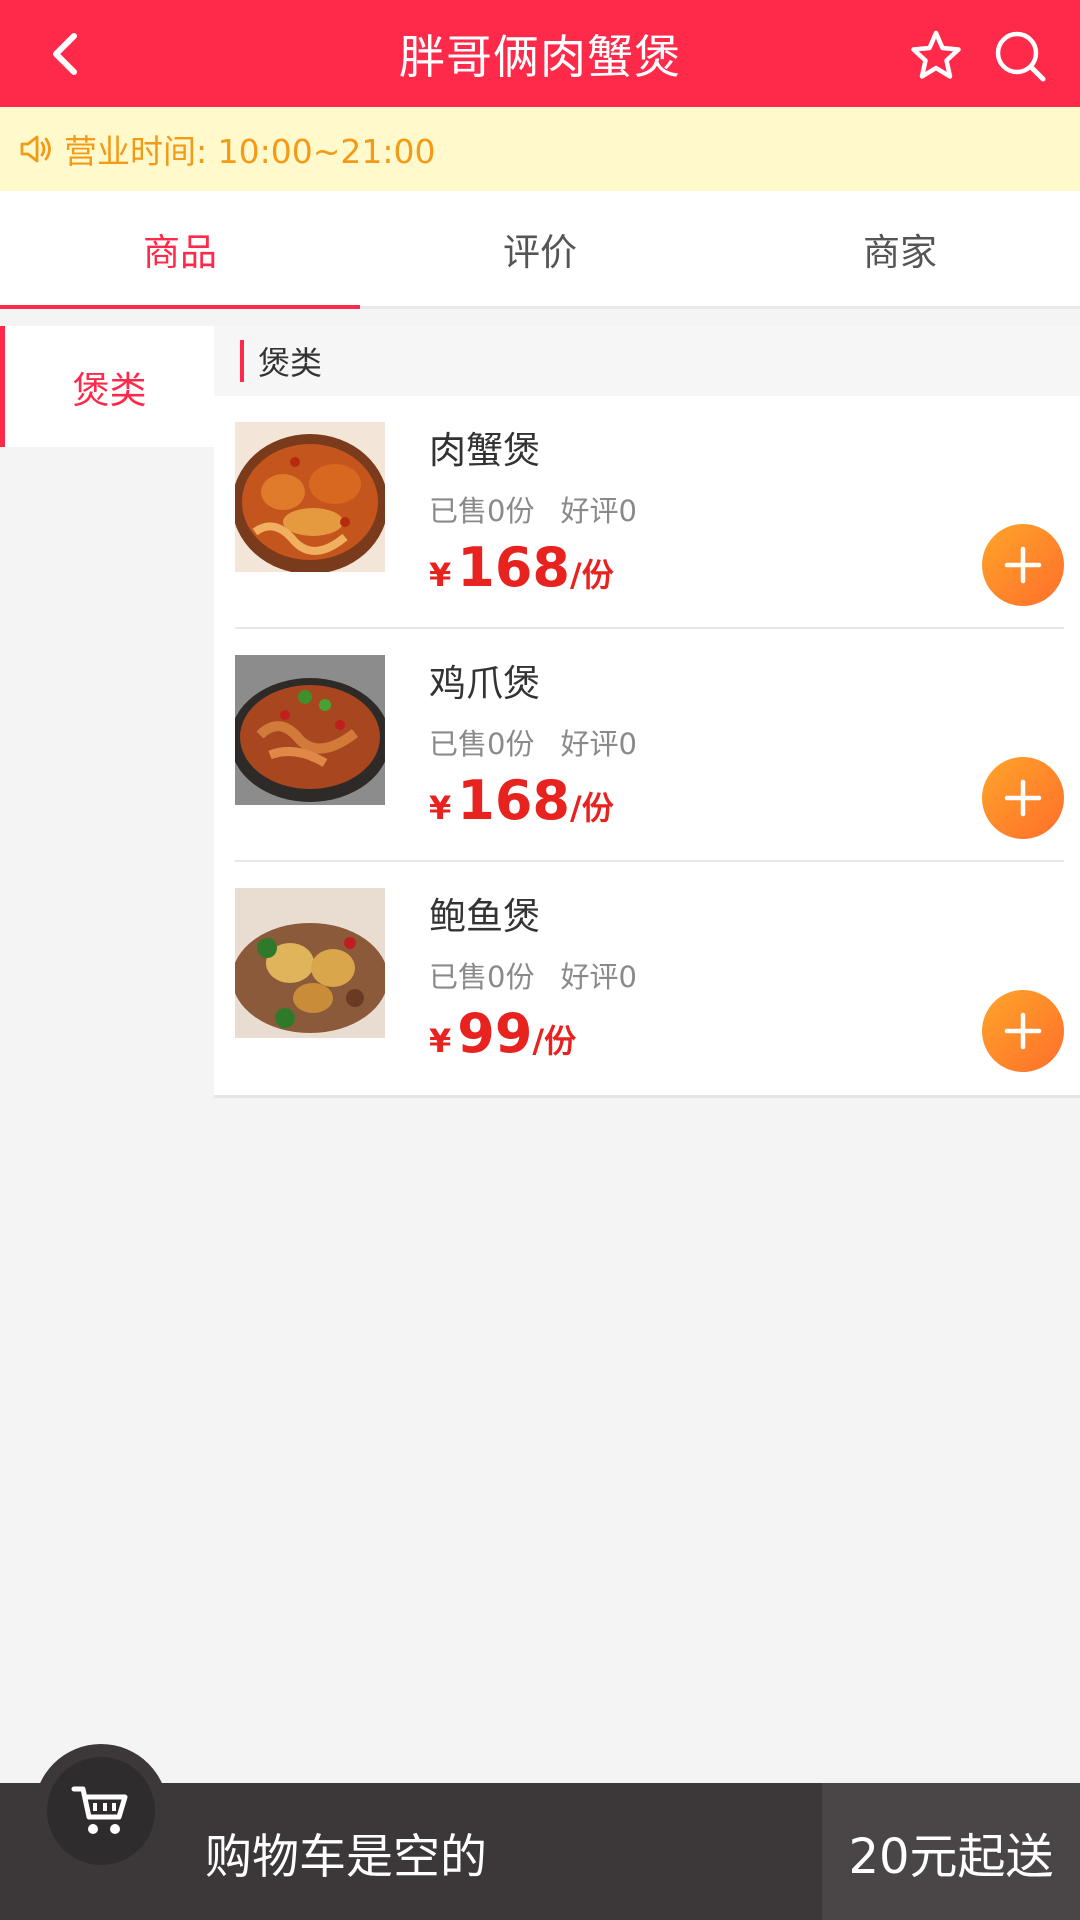  Describe the element at coordinates (484, 916) in the screenshot. I see `product-name: 鲍鱼煲` at that location.